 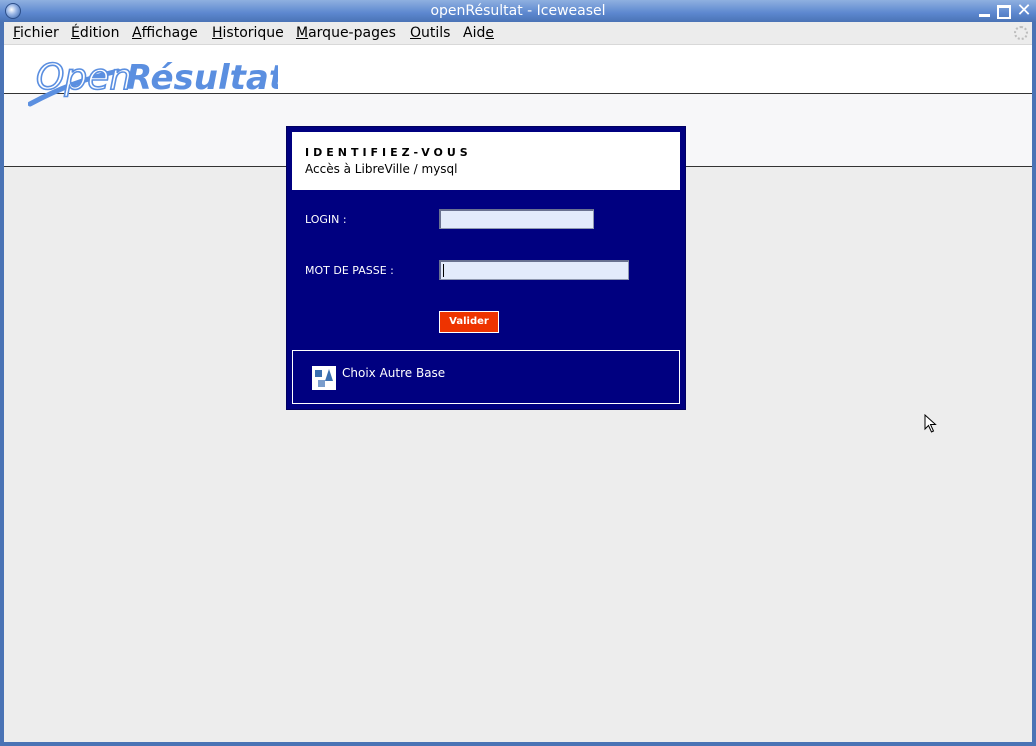 I want to click on menu-aide: Aide, so click(x=478, y=33).